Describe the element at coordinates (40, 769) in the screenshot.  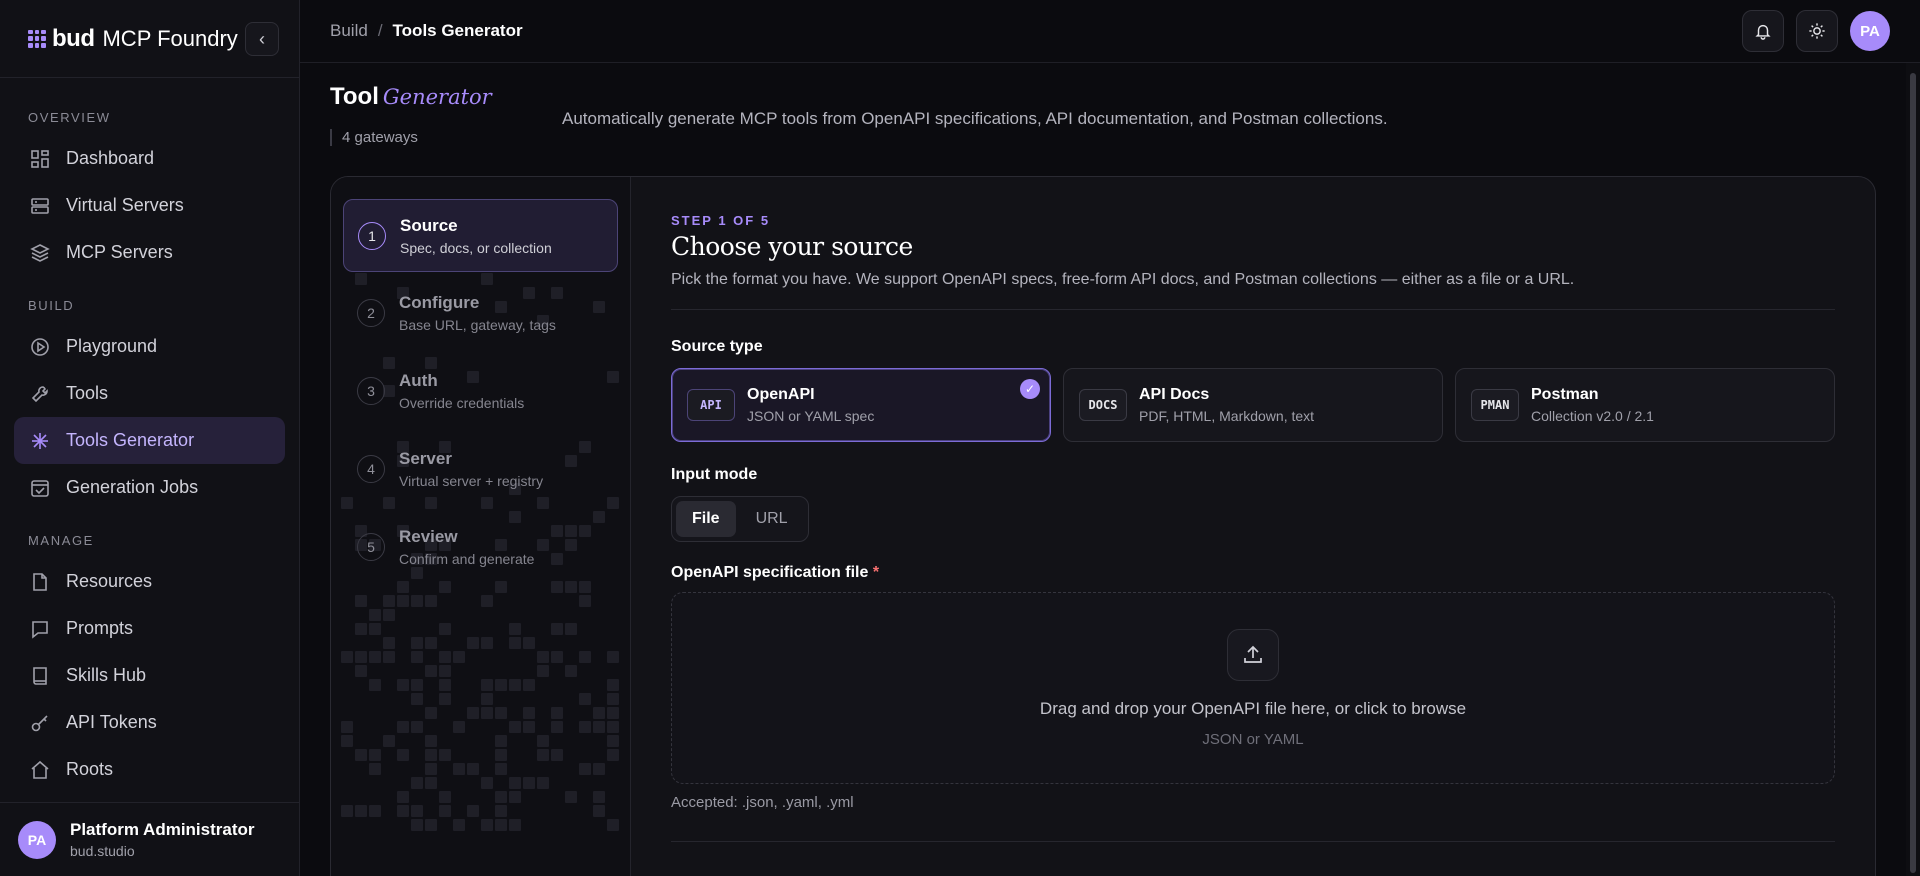
I see `home-icon` at that location.